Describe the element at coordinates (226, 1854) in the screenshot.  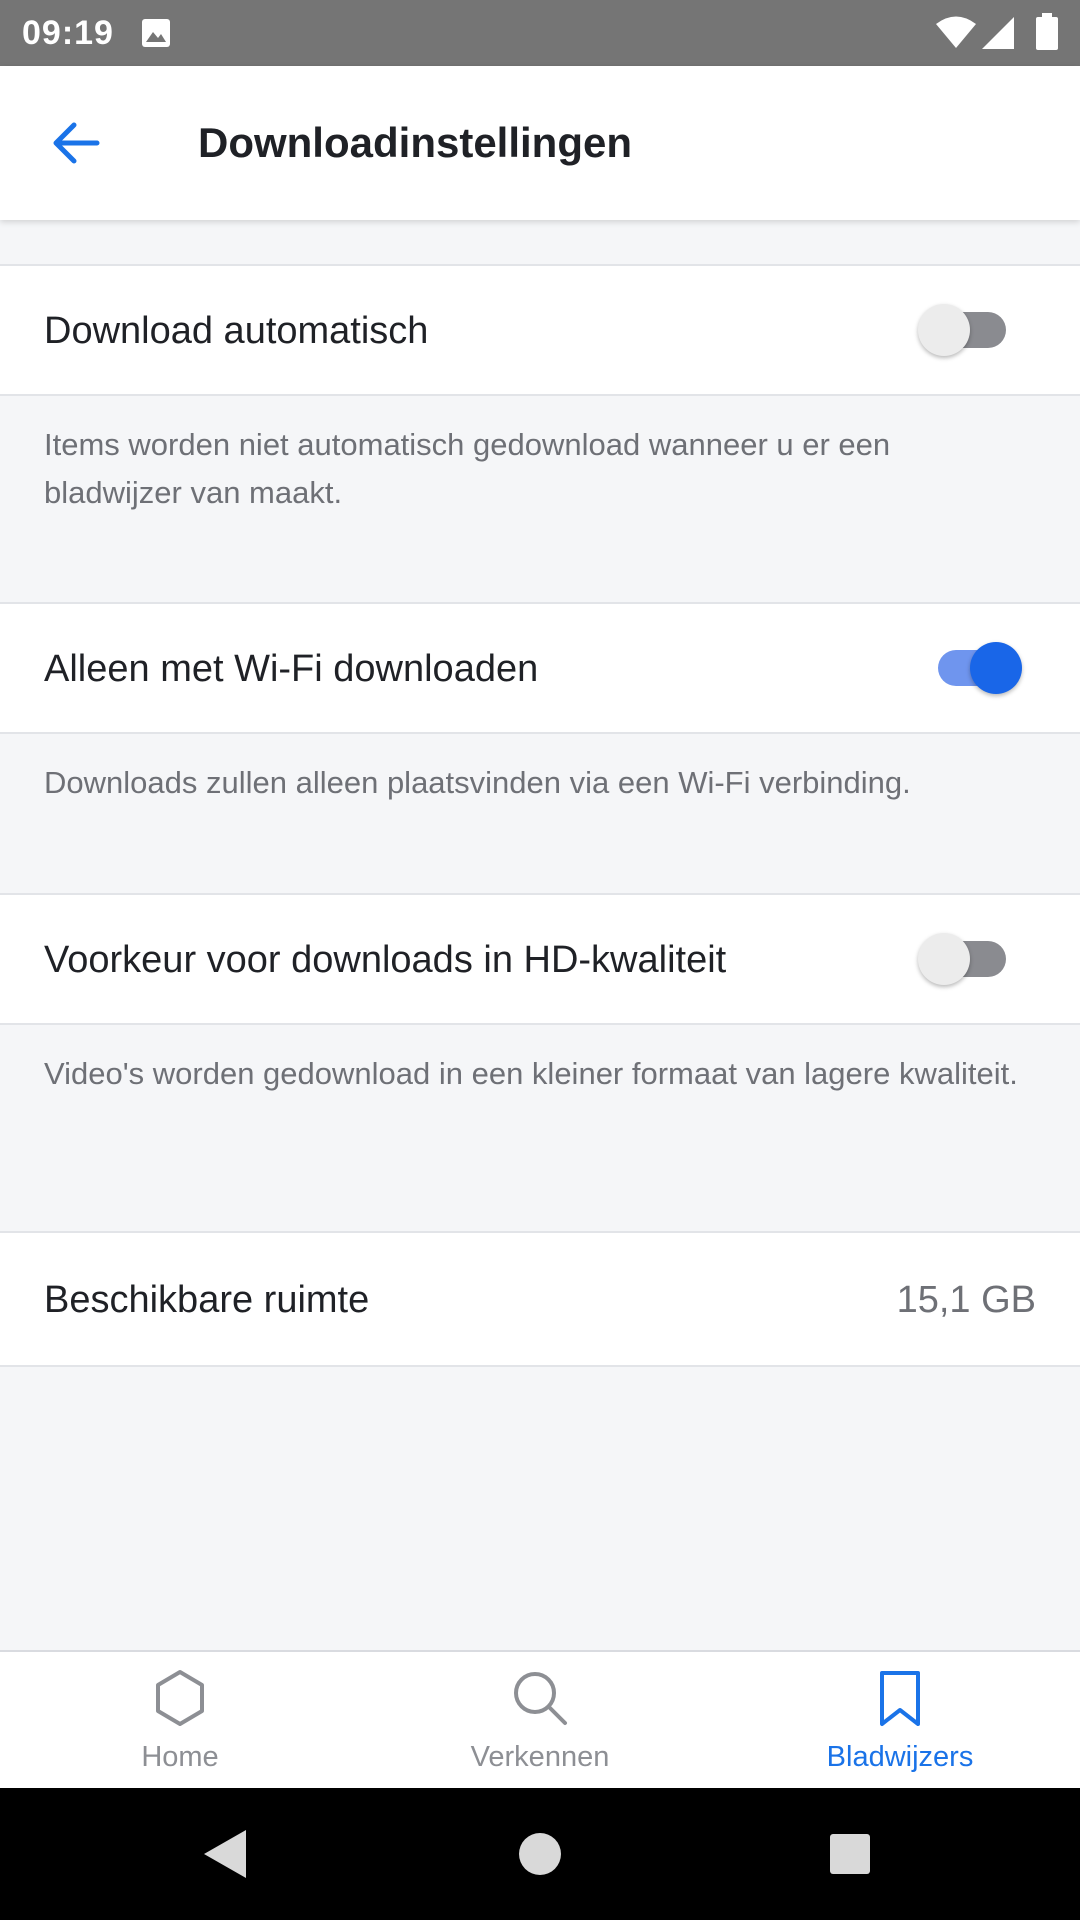
I see `back-triangle-icon` at that location.